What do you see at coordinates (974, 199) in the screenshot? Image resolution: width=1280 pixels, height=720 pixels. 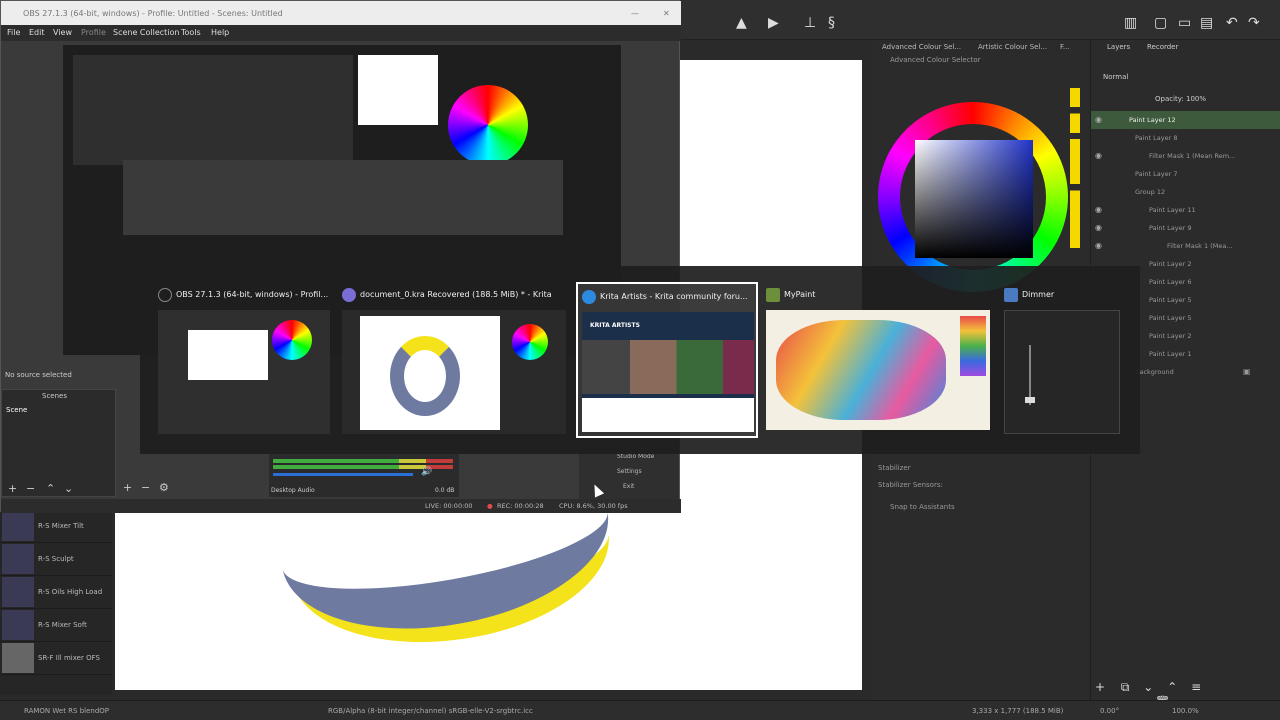 I see `colour-square` at bounding box center [974, 199].